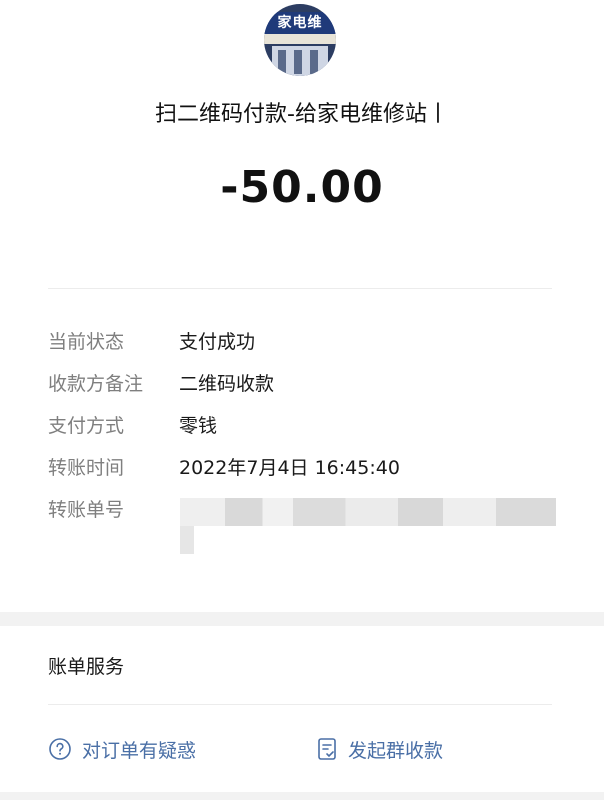 This screenshot has width=604, height=800. Describe the element at coordinates (302, 796) in the screenshot. I see `bottom-band` at that location.